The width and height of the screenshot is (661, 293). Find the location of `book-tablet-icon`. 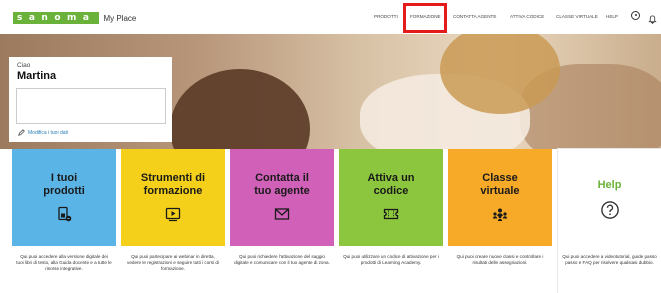

book-tablet-icon is located at coordinates (65, 214).